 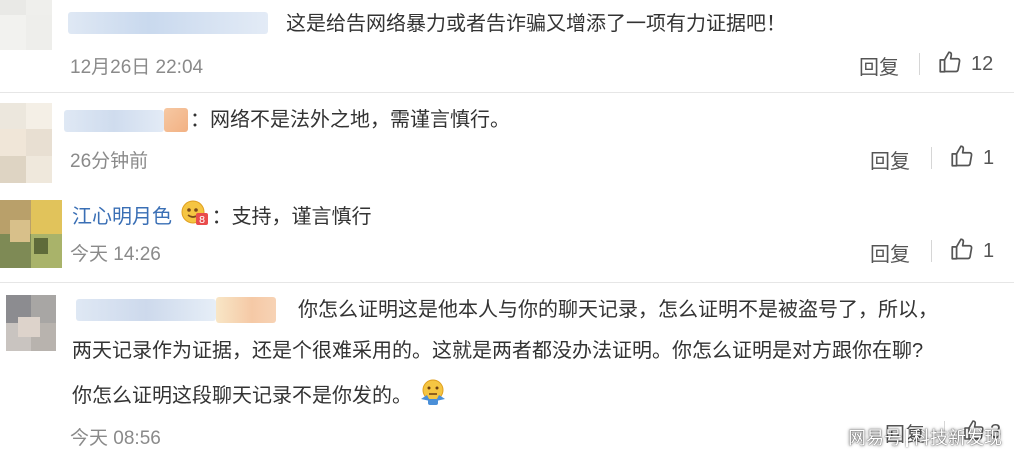 What do you see at coordinates (301, 216) in the screenshot?
I see `comment-text: 支持，谨言慎行` at bounding box center [301, 216].